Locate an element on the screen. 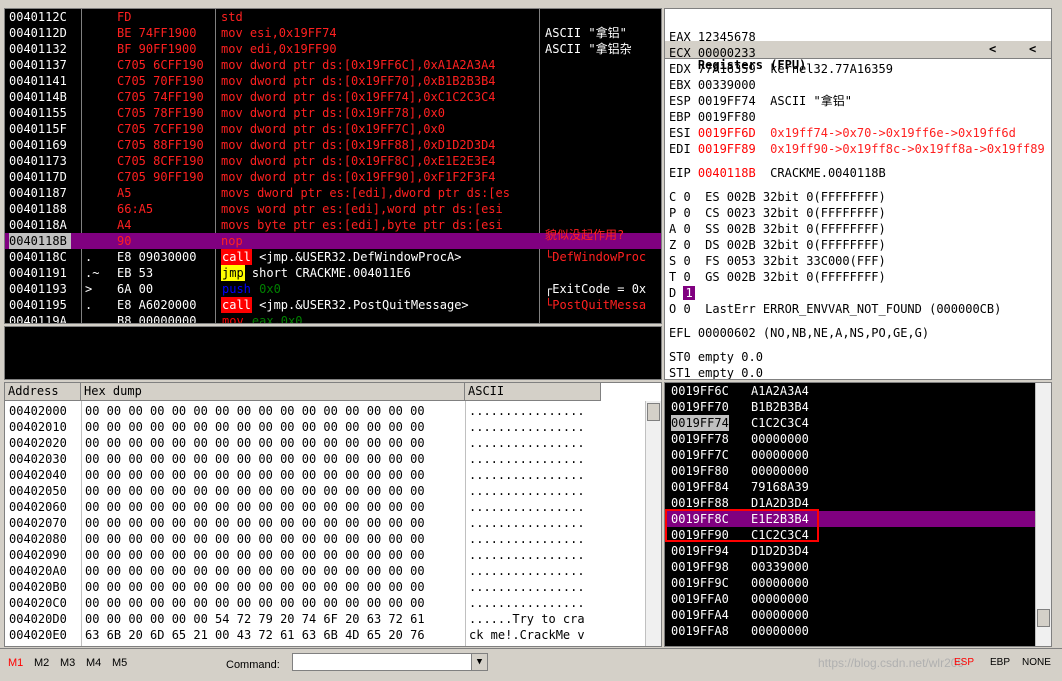  tab-m1: M1 is located at coordinates (15, 663).